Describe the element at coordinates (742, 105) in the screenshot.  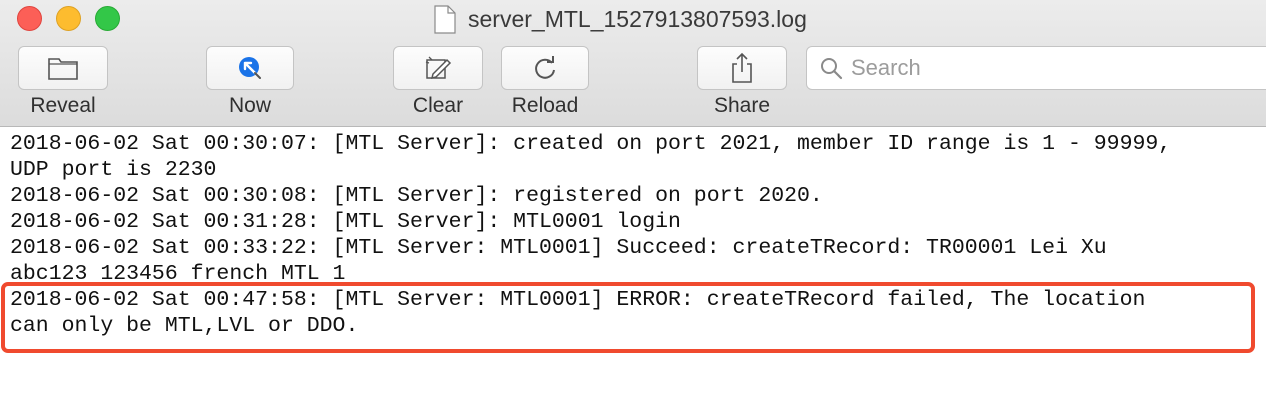
I see `share-label: Share` at that location.